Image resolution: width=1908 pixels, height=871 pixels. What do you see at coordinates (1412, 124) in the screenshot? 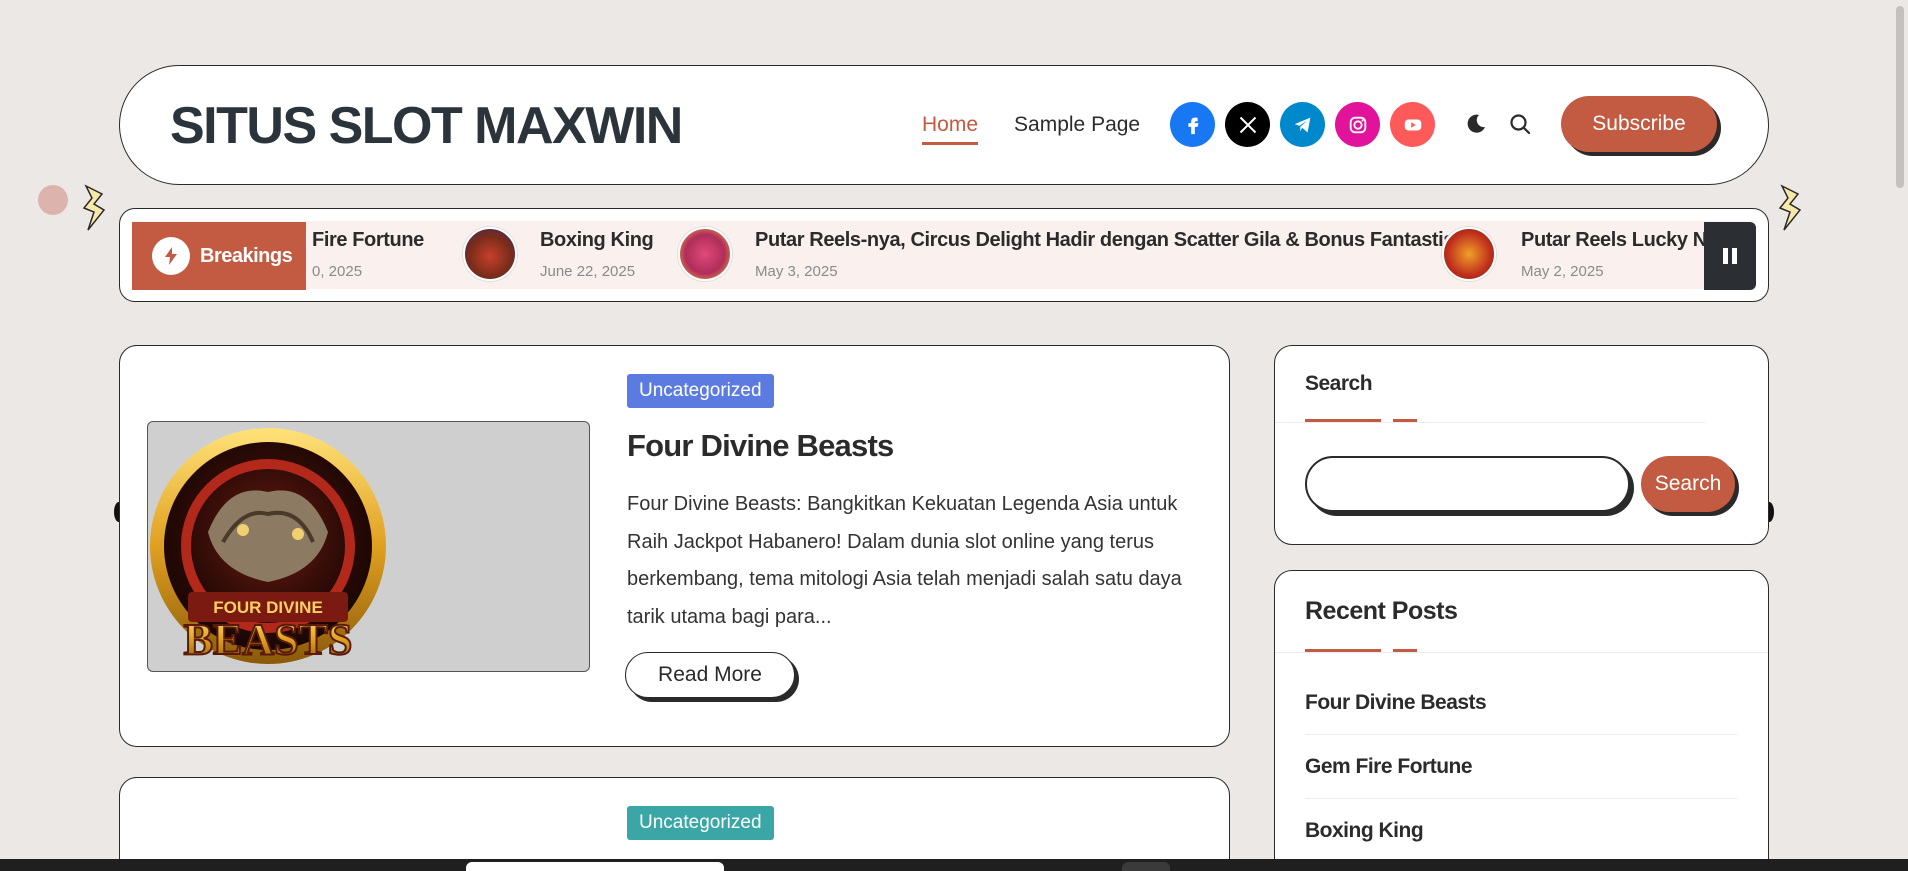
I see `youtube-icon` at bounding box center [1412, 124].